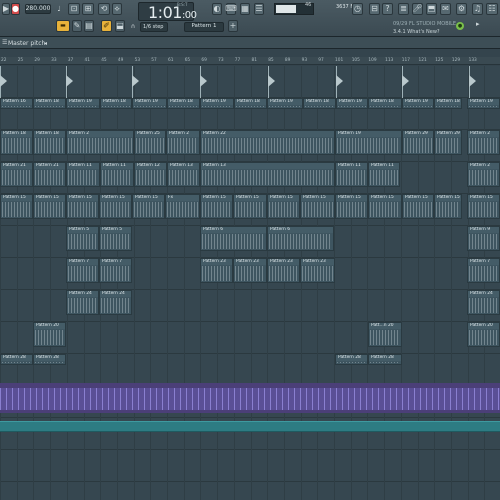 Image resolution: width=500 pixels, height=500 pixels. What do you see at coordinates (357, 9) in the screenshot?
I see `tempo-tap-icon: ◷` at bounding box center [357, 9].